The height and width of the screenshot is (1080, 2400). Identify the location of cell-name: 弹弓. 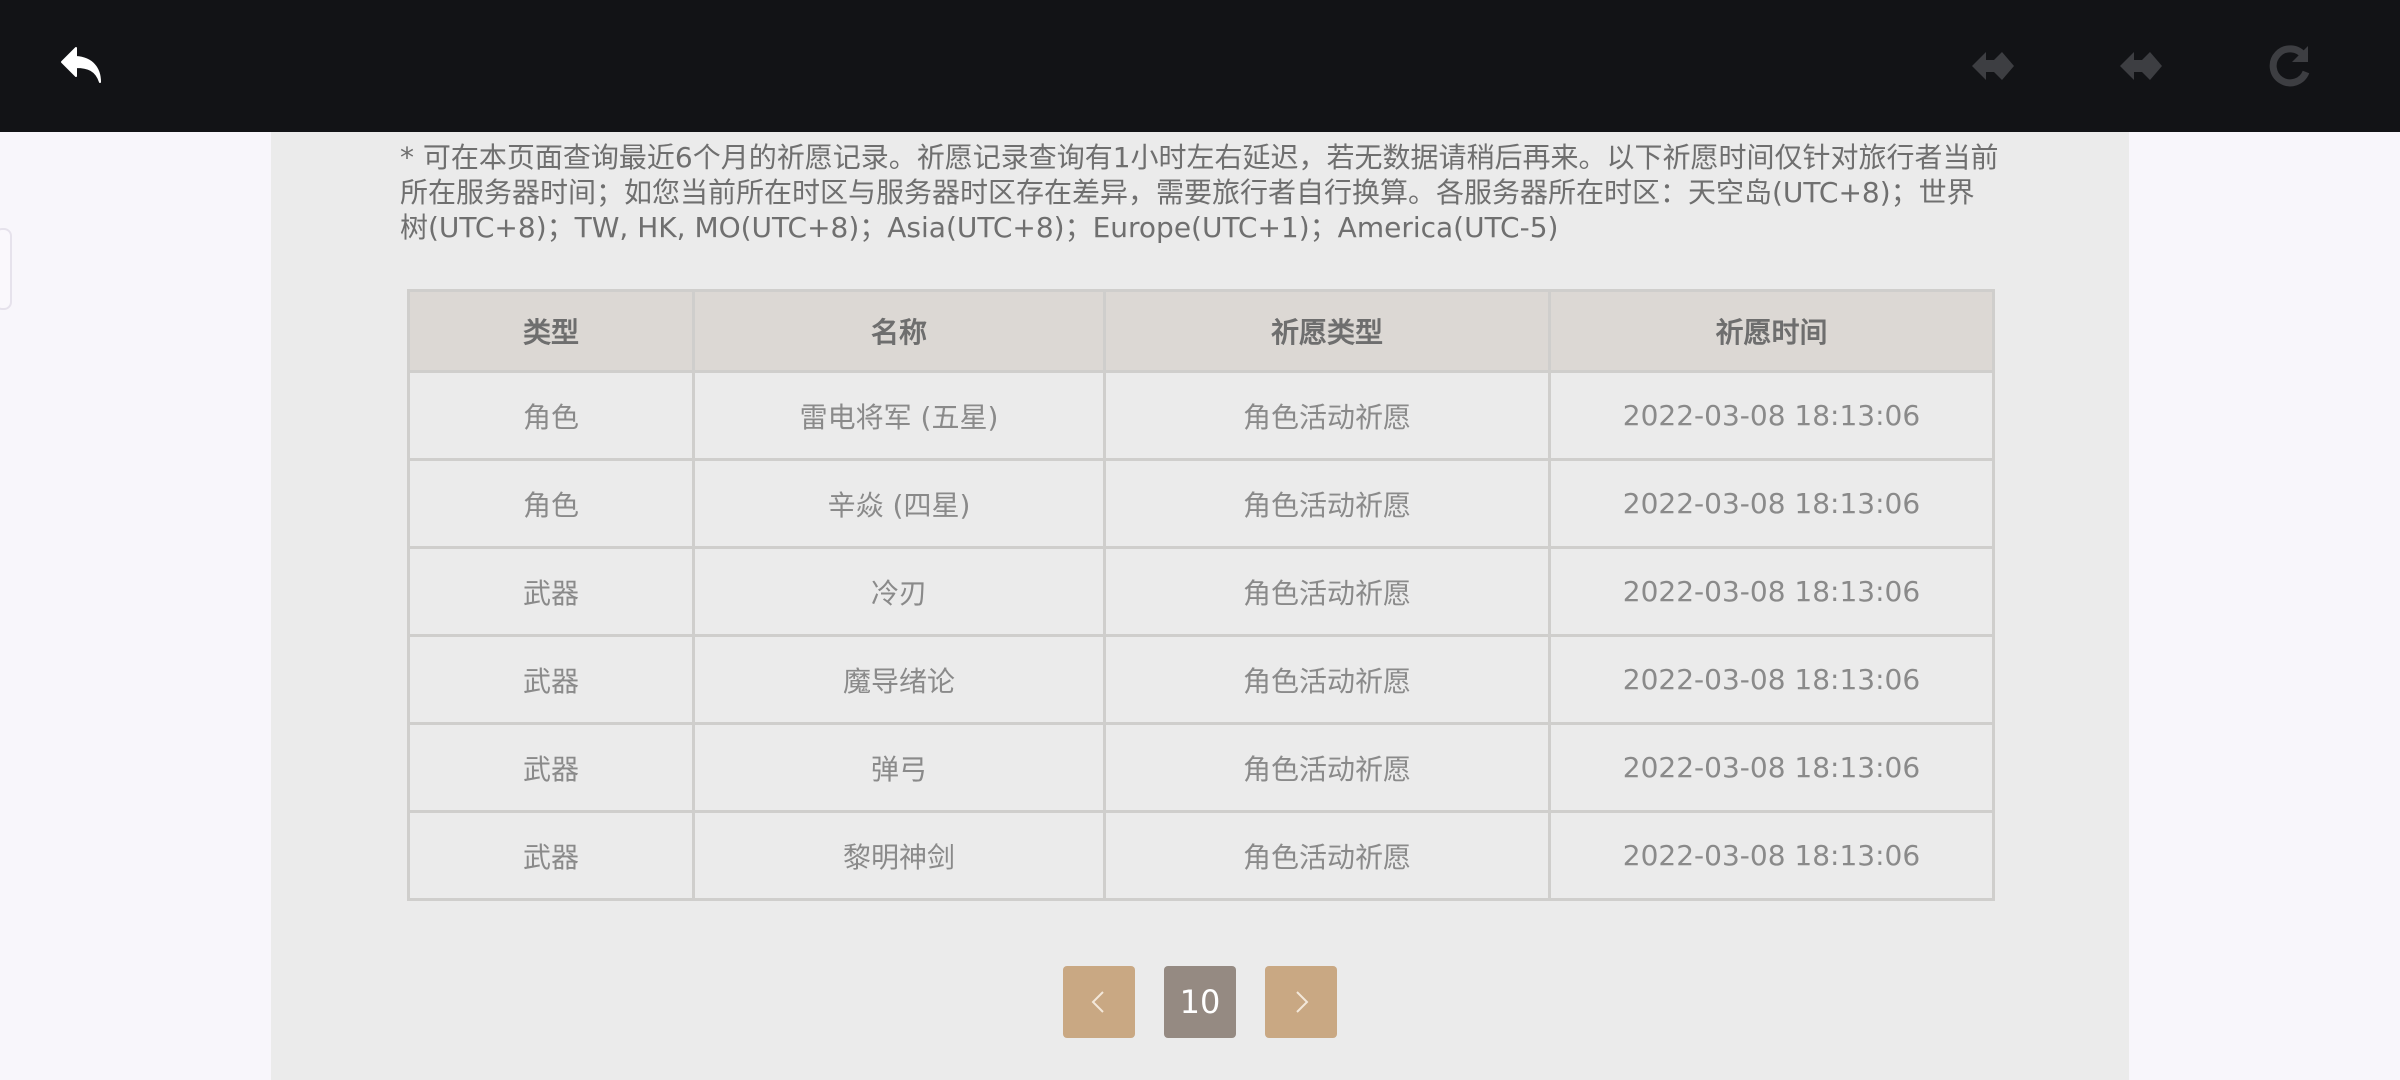
(899, 767).